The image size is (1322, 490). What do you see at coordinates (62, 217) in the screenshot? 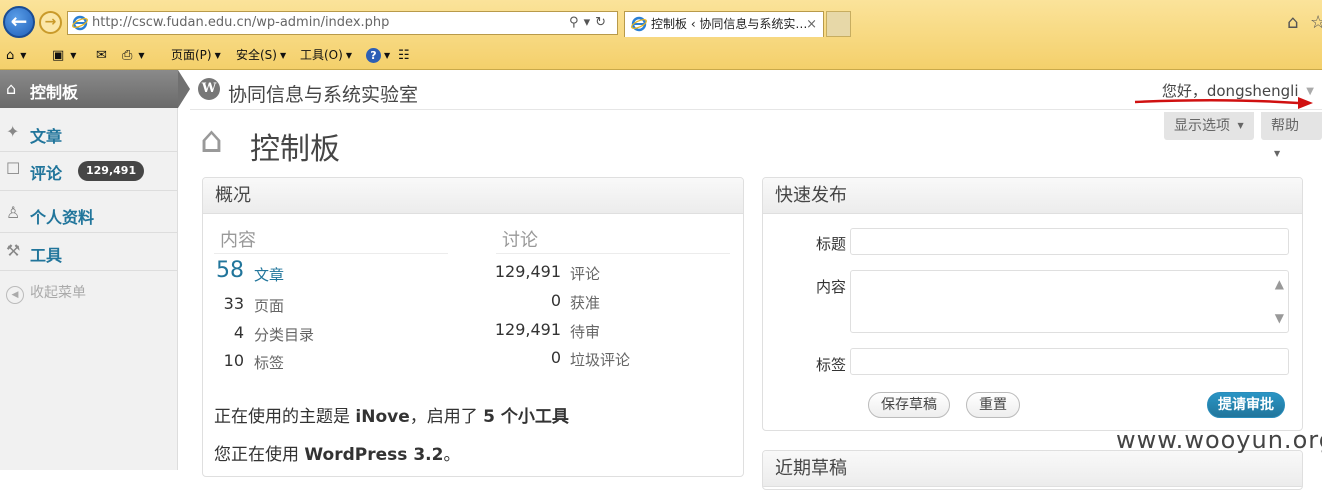
I see `sidebar-item-label: 个人资料` at bounding box center [62, 217].